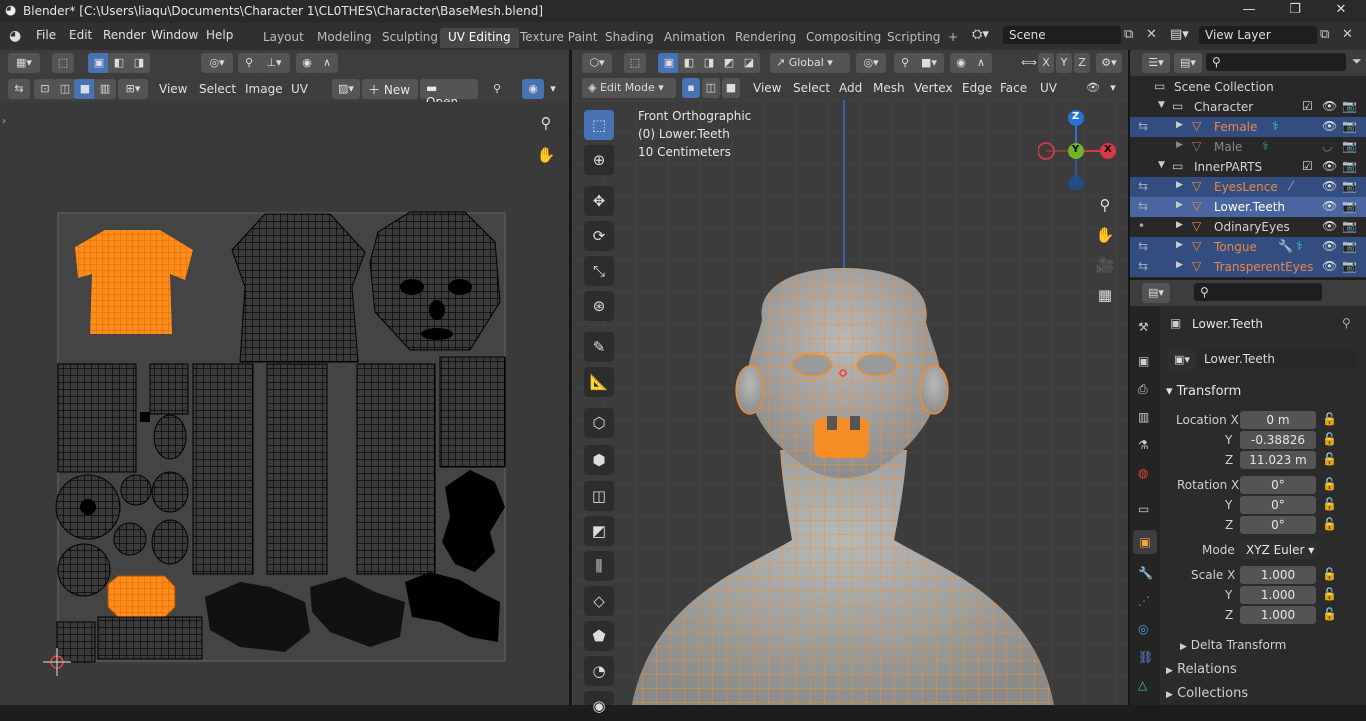 The image size is (1366, 721). What do you see at coordinates (1029, 63) in the screenshot?
I see `mirror-options-icon: ⟺` at bounding box center [1029, 63].